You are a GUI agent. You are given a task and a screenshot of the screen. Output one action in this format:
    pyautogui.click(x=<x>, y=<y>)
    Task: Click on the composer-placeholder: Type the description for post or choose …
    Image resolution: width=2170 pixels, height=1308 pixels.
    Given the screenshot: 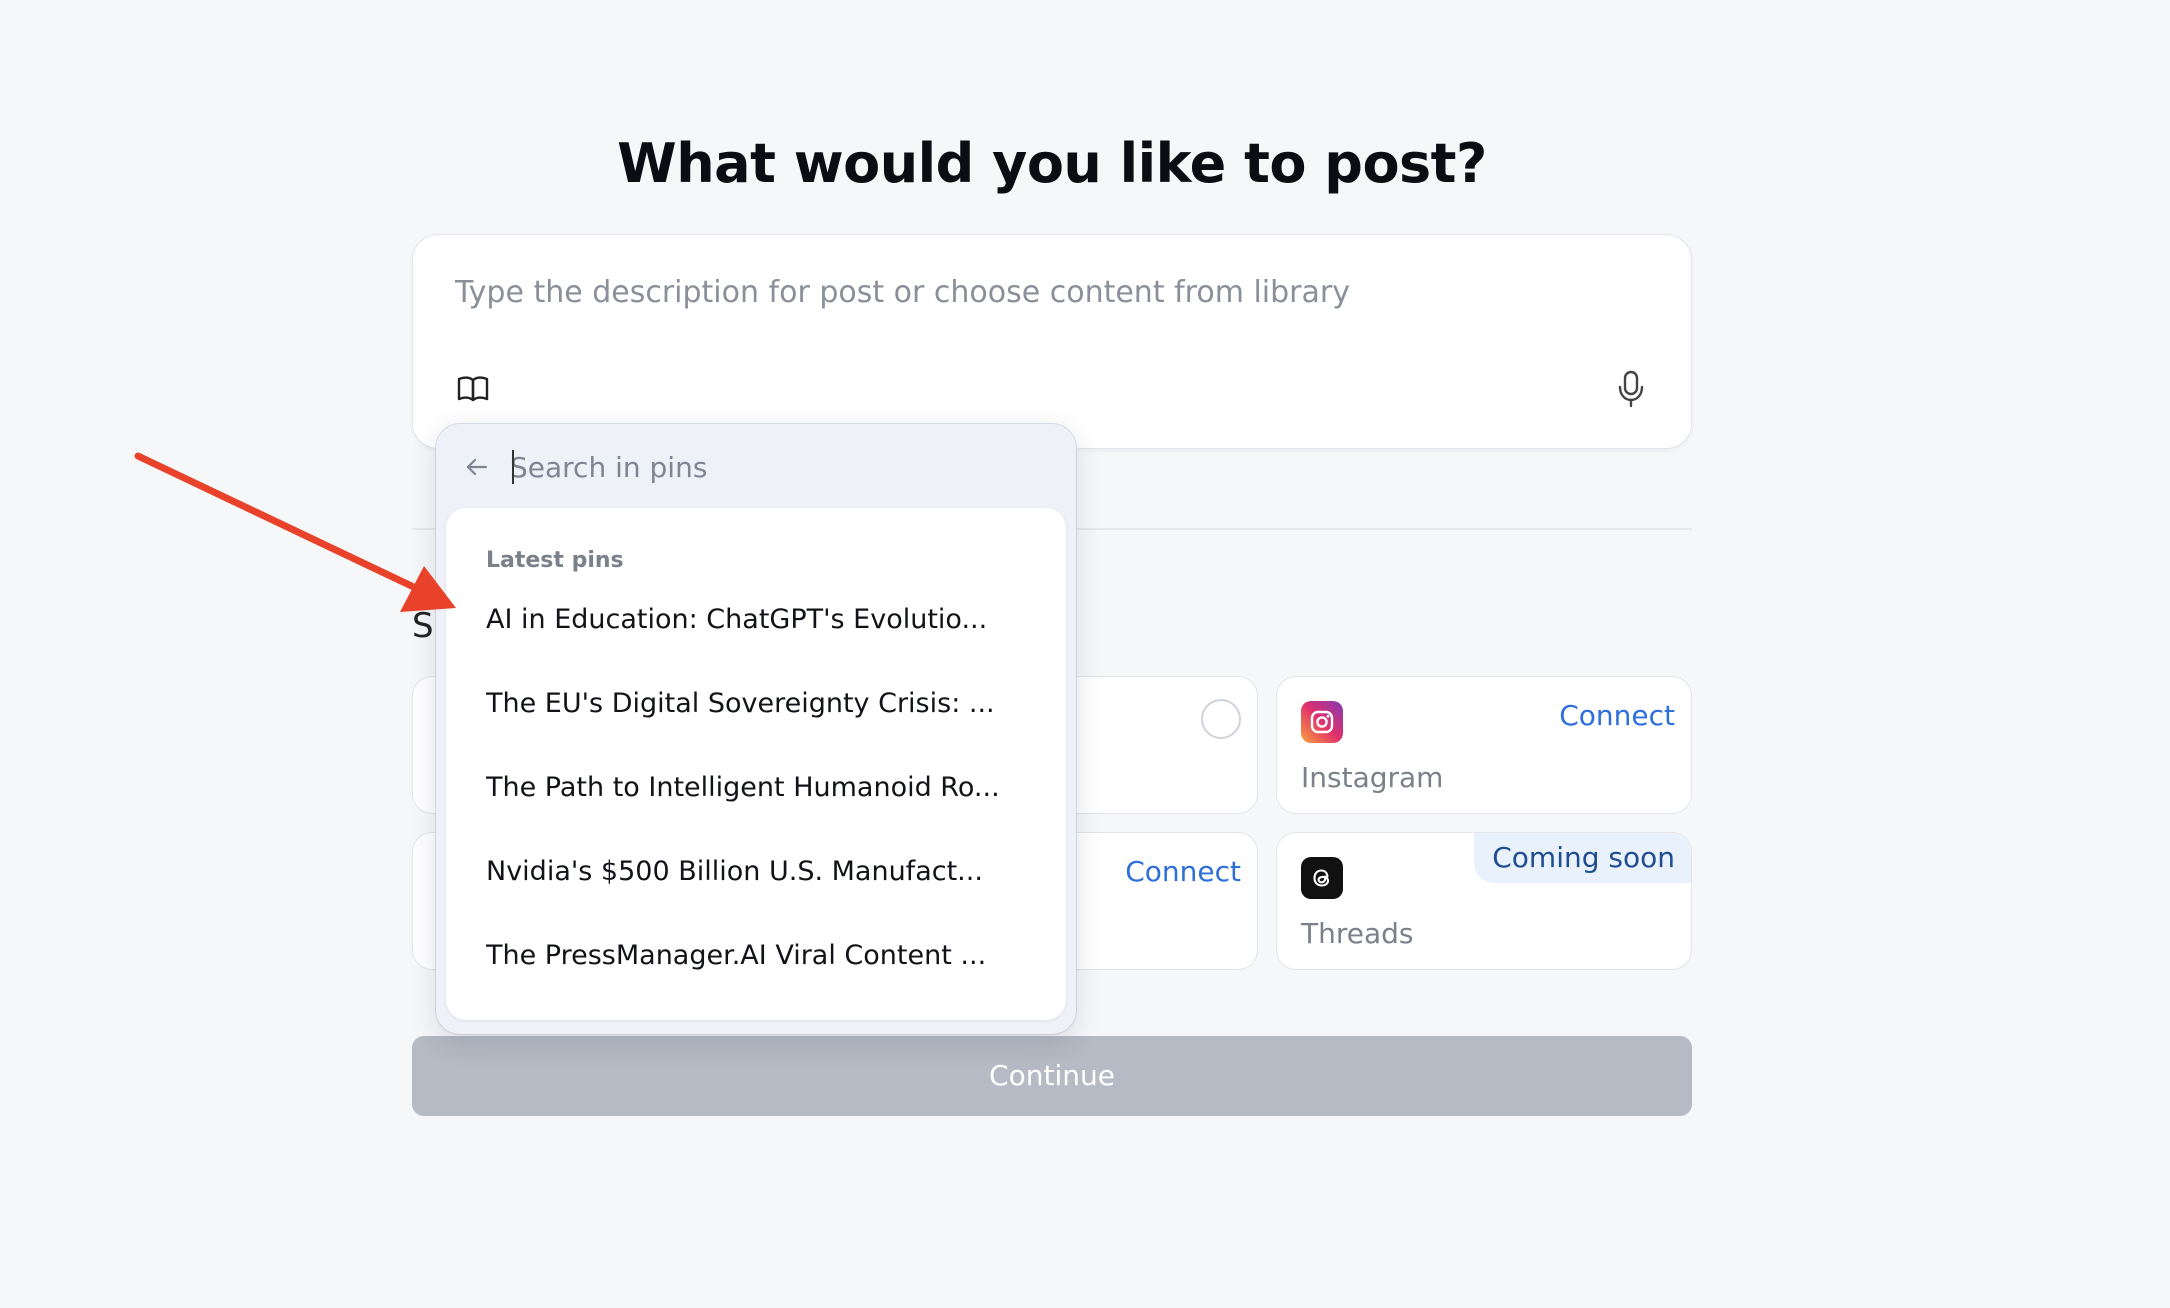 What is the action you would take?
    pyautogui.click(x=902, y=292)
    